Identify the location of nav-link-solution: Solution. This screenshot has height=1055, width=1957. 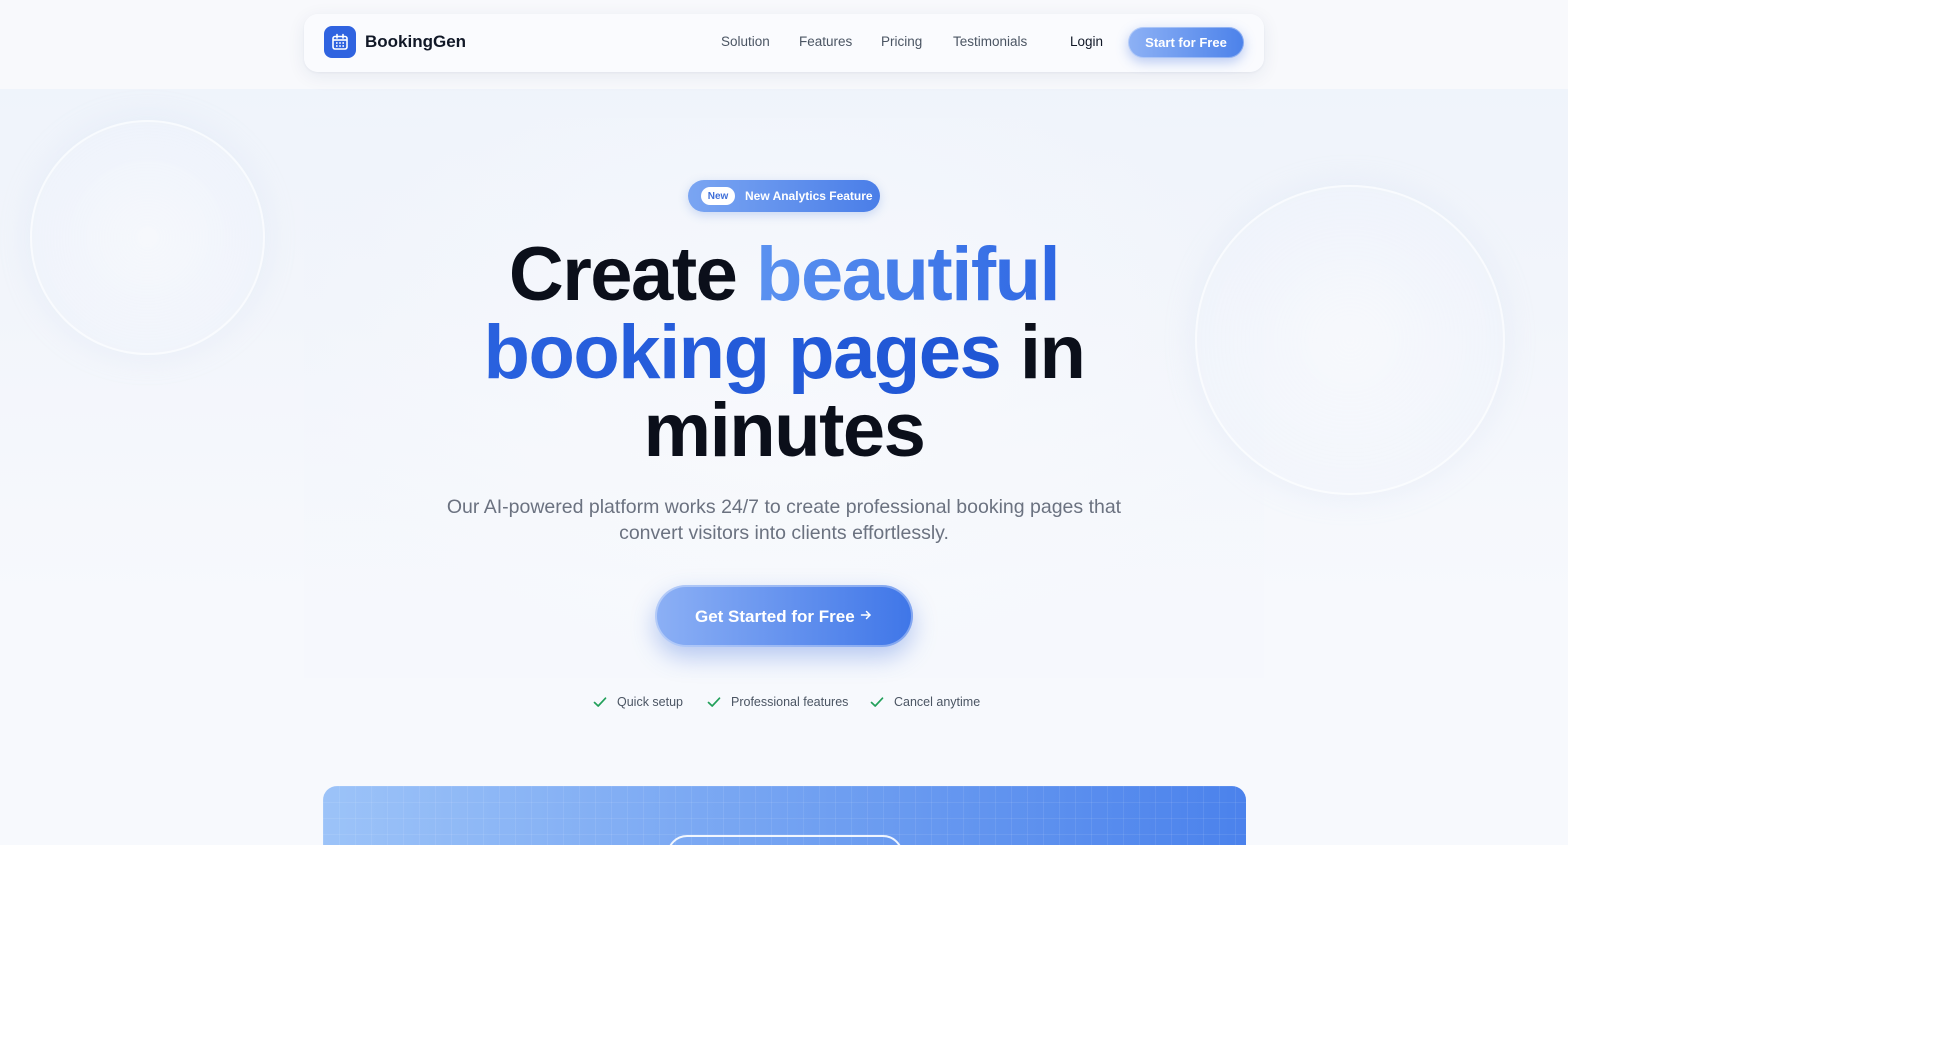
(745, 41).